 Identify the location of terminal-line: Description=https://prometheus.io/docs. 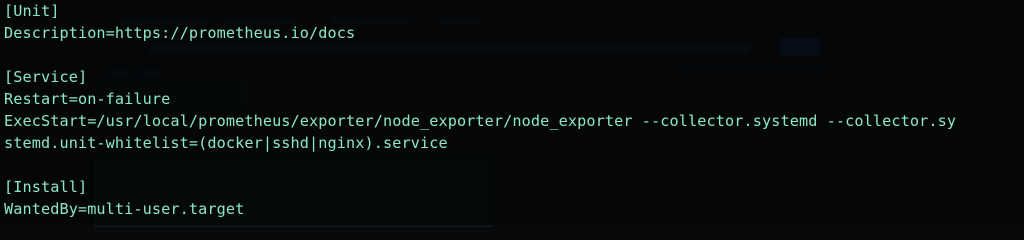
(180, 33).